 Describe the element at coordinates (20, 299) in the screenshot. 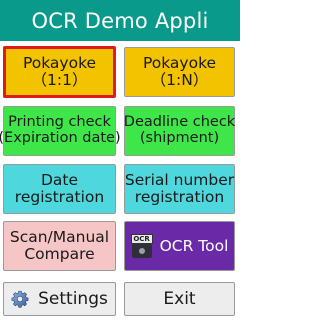

I see `gear-icon` at that location.